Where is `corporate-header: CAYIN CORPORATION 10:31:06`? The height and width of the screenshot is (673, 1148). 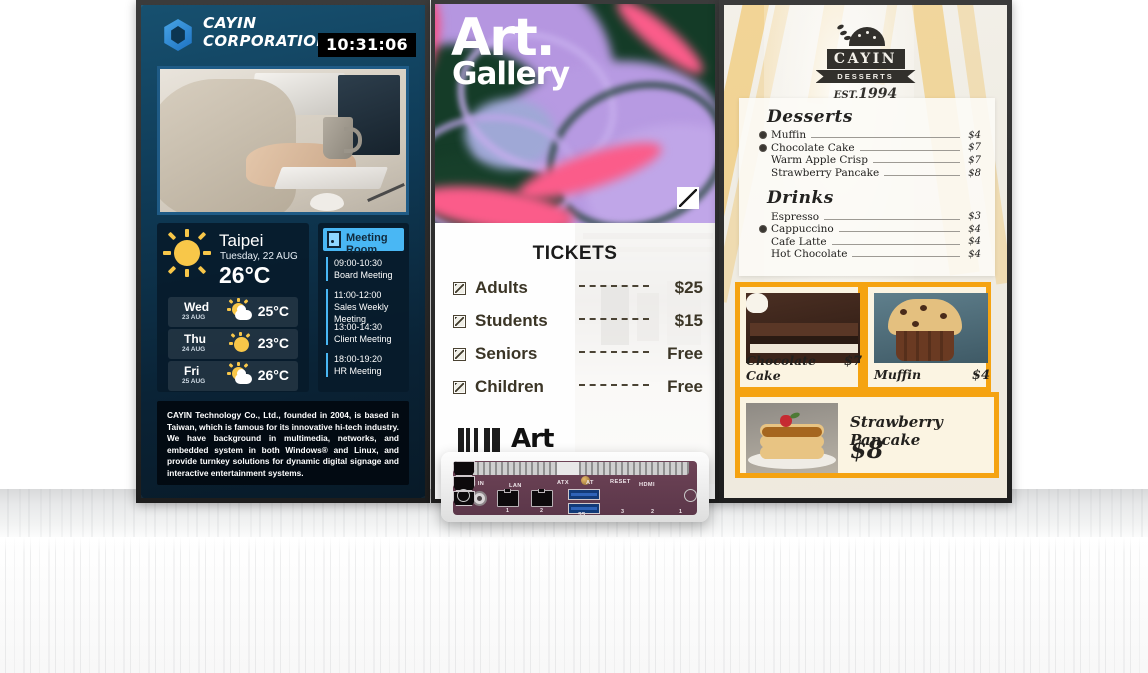 corporate-header: CAYIN CORPORATION 10:31:06 is located at coordinates (283, 34).